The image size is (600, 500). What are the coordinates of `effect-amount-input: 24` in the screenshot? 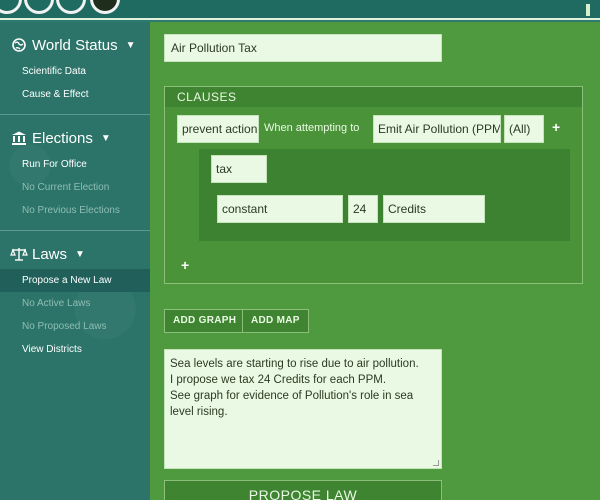 It's located at (363, 209).